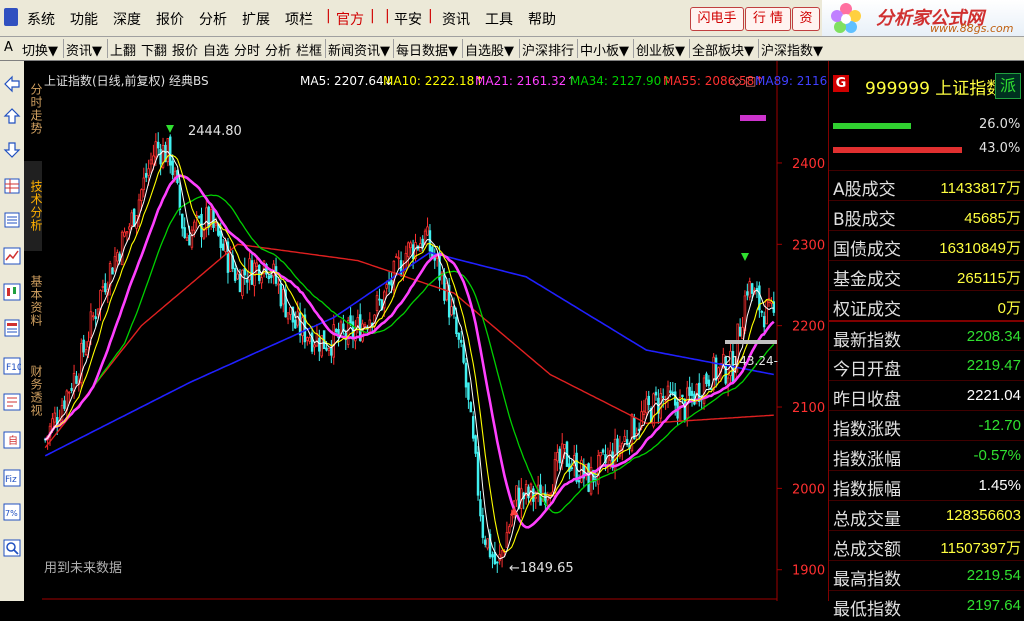  Describe the element at coordinates (216, 49) in the screenshot. I see `toolbar-watchlist: 自选` at that location.